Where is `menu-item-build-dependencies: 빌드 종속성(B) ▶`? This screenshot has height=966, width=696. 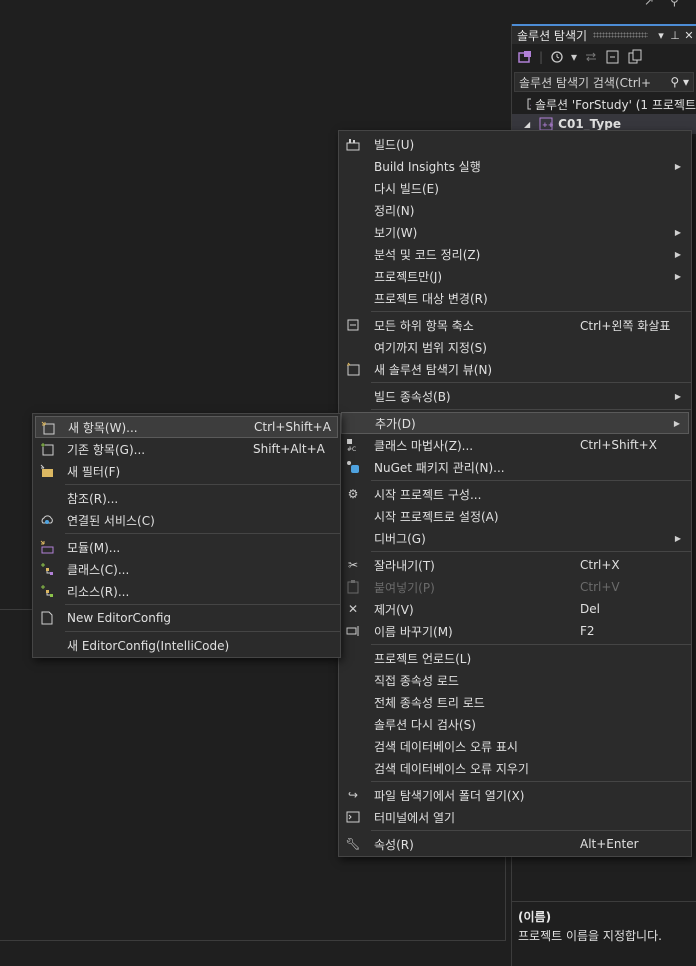 menu-item-build-dependencies: 빌드 종속성(B) ▶ is located at coordinates (515, 396).